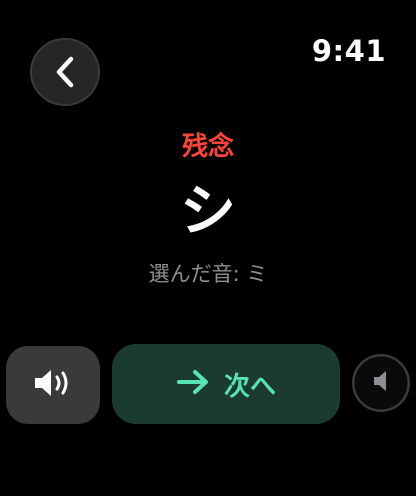 The width and height of the screenshot is (416, 496). I want to click on next-button-label: 次へ, so click(249, 386).